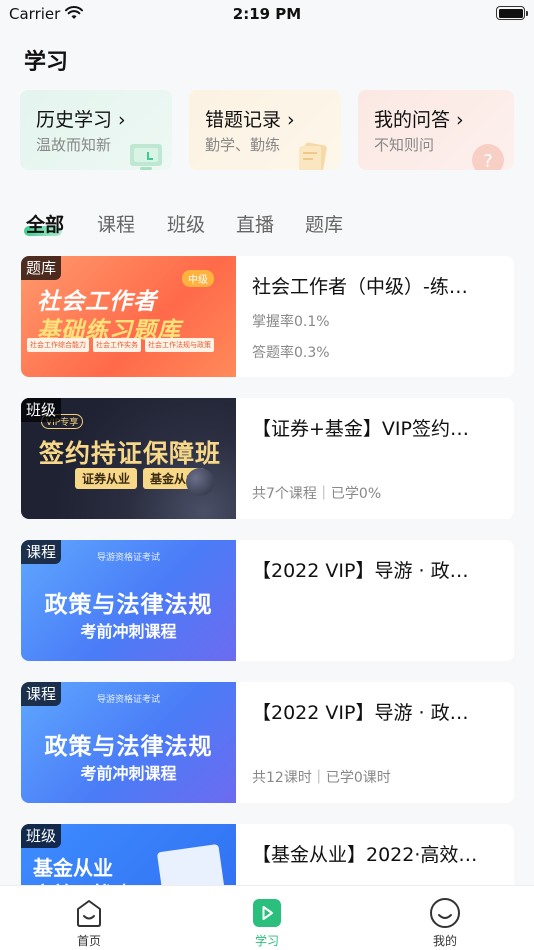 This screenshot has width=534, height=950. What do you see at coordinates (198, 278) in the screenshot?
I see `level-badge: 中级` at bounding box center [198, 278].